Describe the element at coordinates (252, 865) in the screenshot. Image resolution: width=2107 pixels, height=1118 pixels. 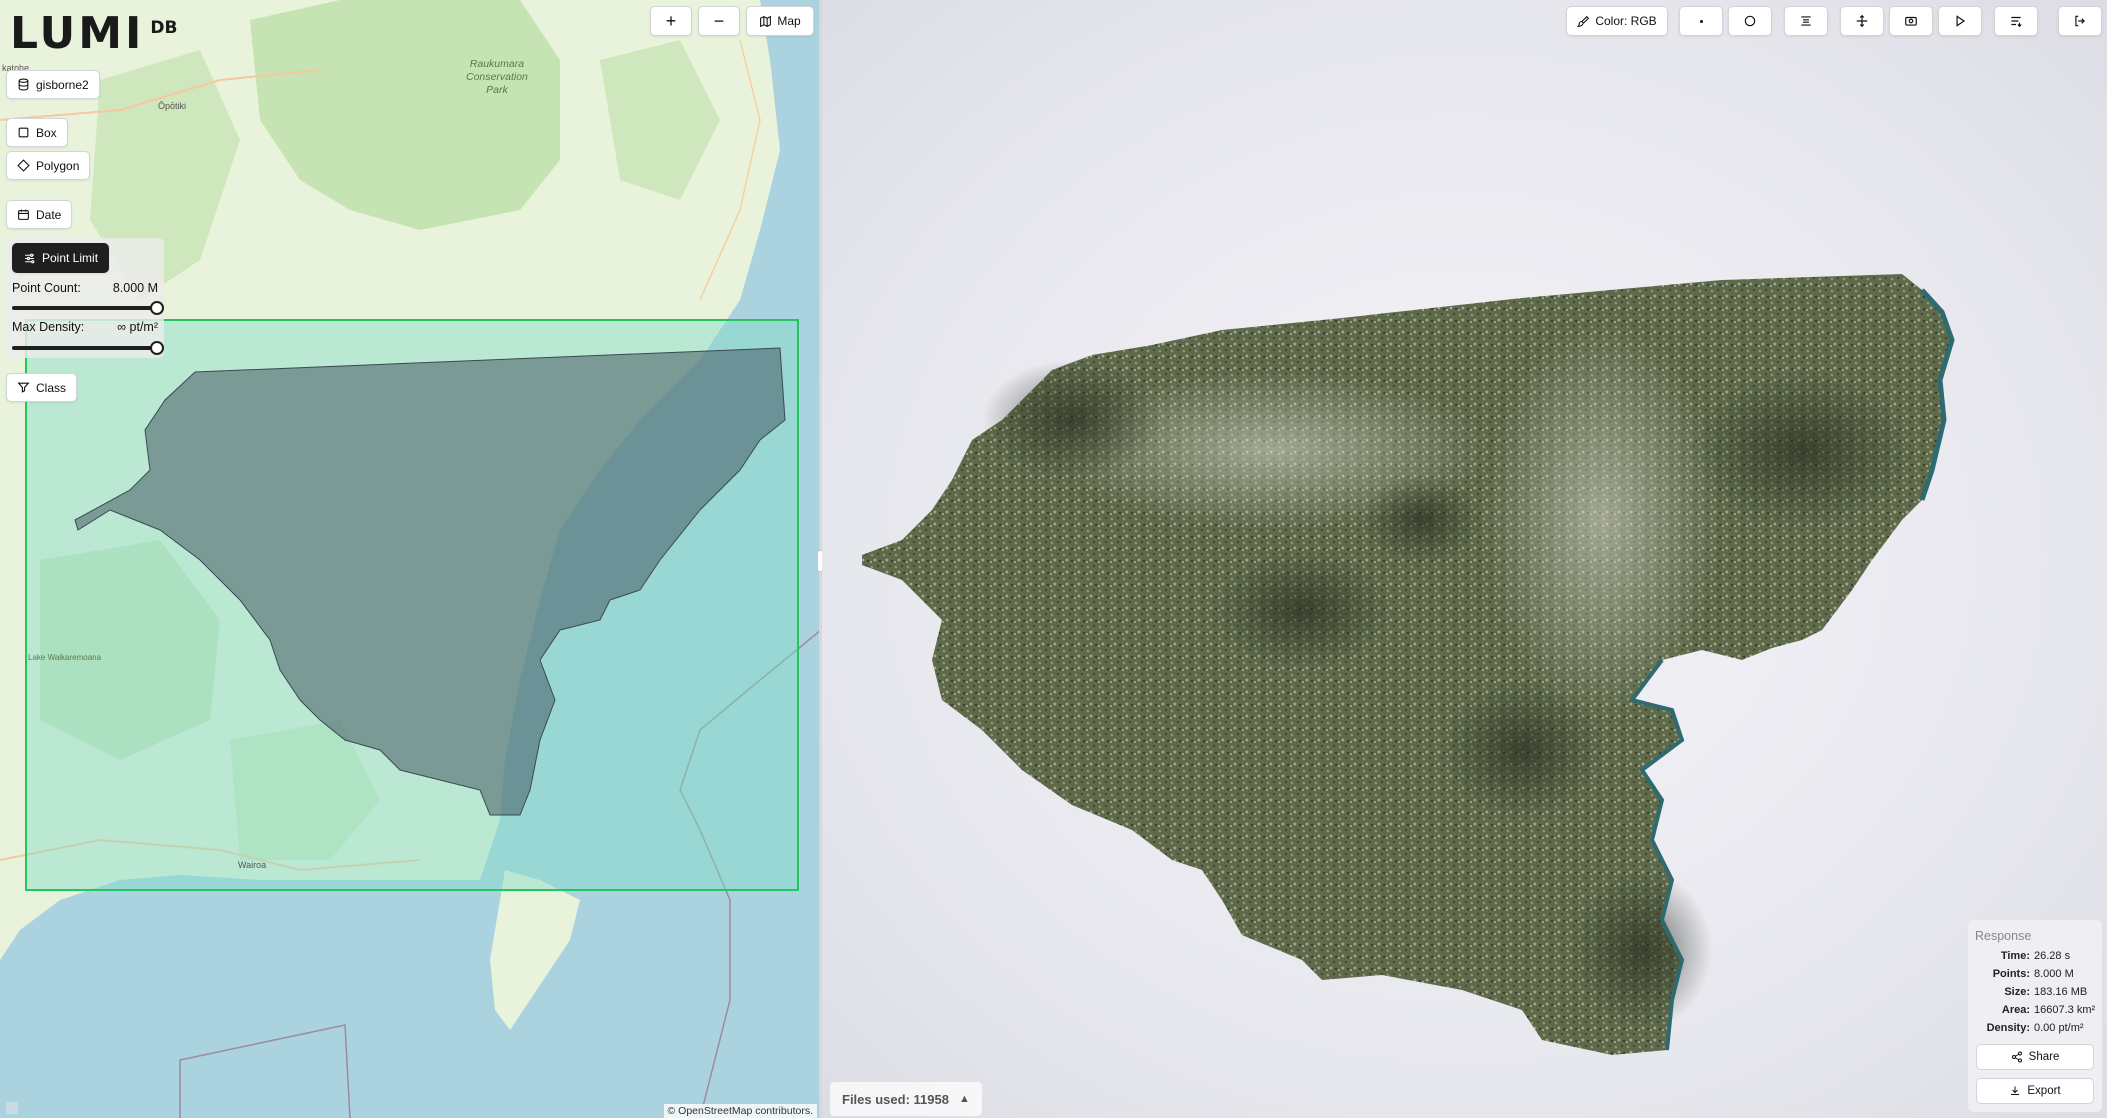
I see `map-label-wairoa: Wairoa` at that location.